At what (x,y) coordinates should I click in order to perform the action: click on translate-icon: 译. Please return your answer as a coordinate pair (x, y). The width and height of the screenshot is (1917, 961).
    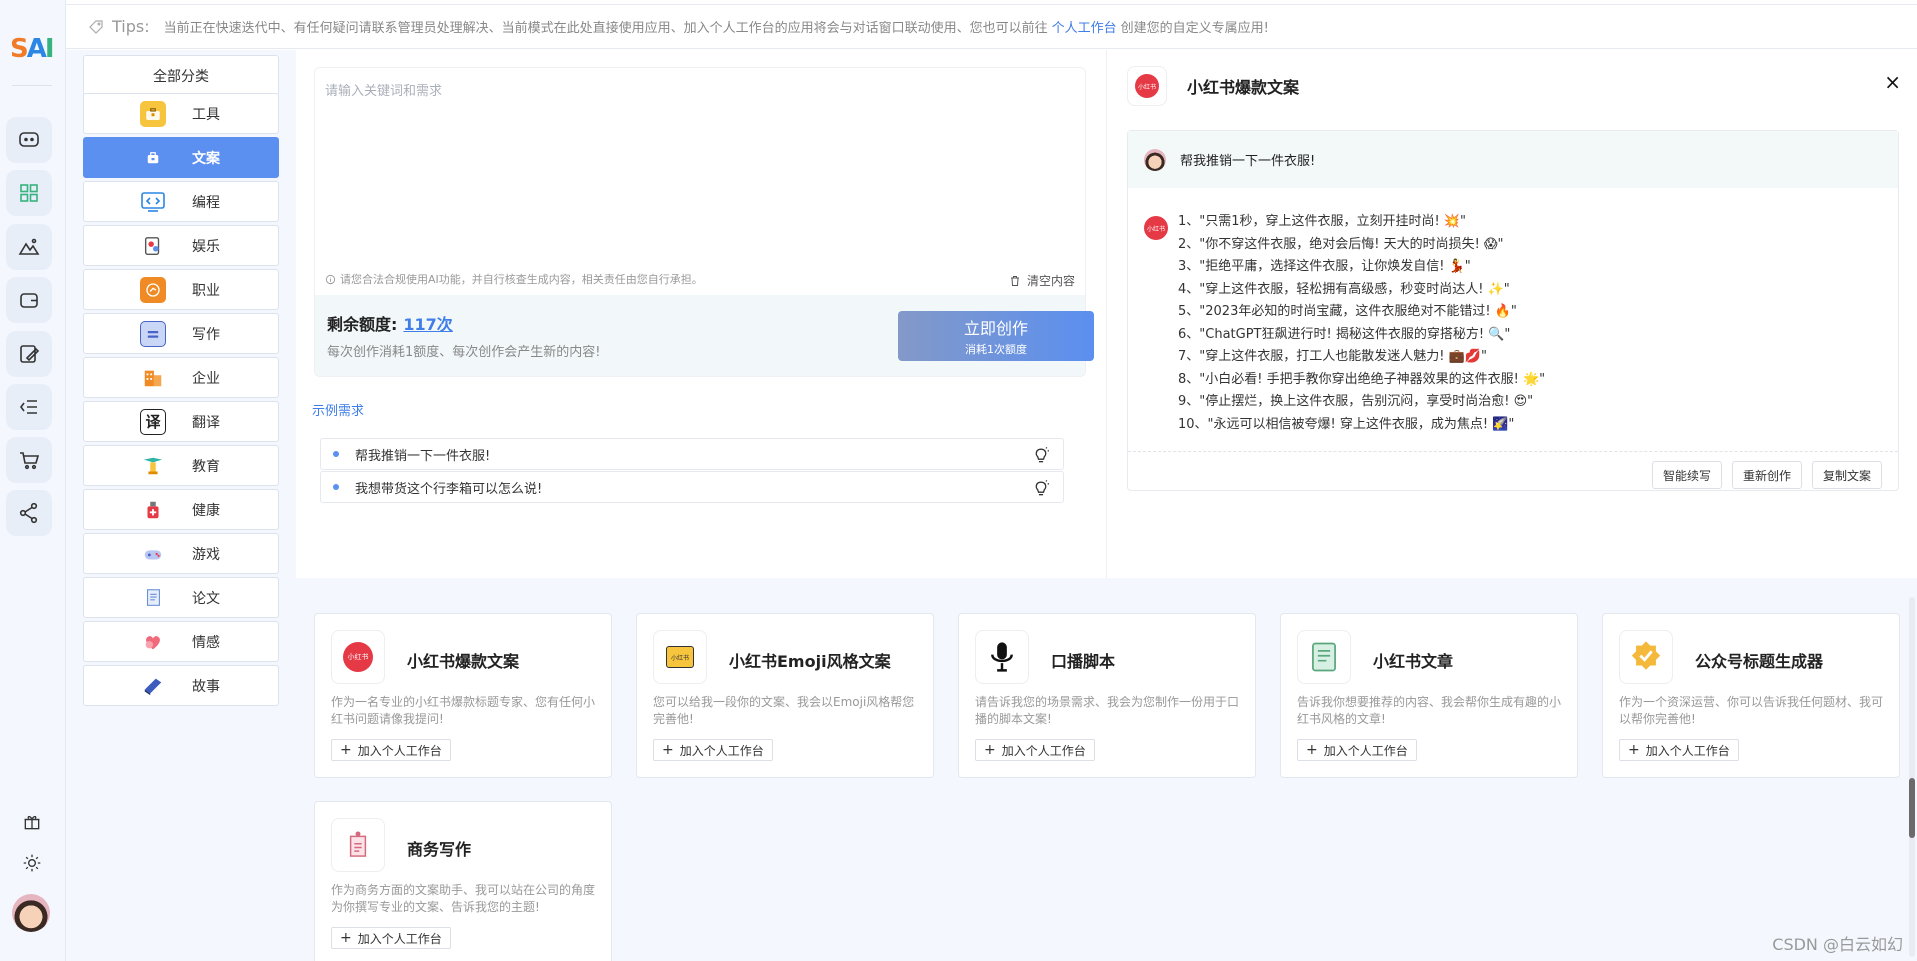
    Looking at the image, I should click on (153, 421).